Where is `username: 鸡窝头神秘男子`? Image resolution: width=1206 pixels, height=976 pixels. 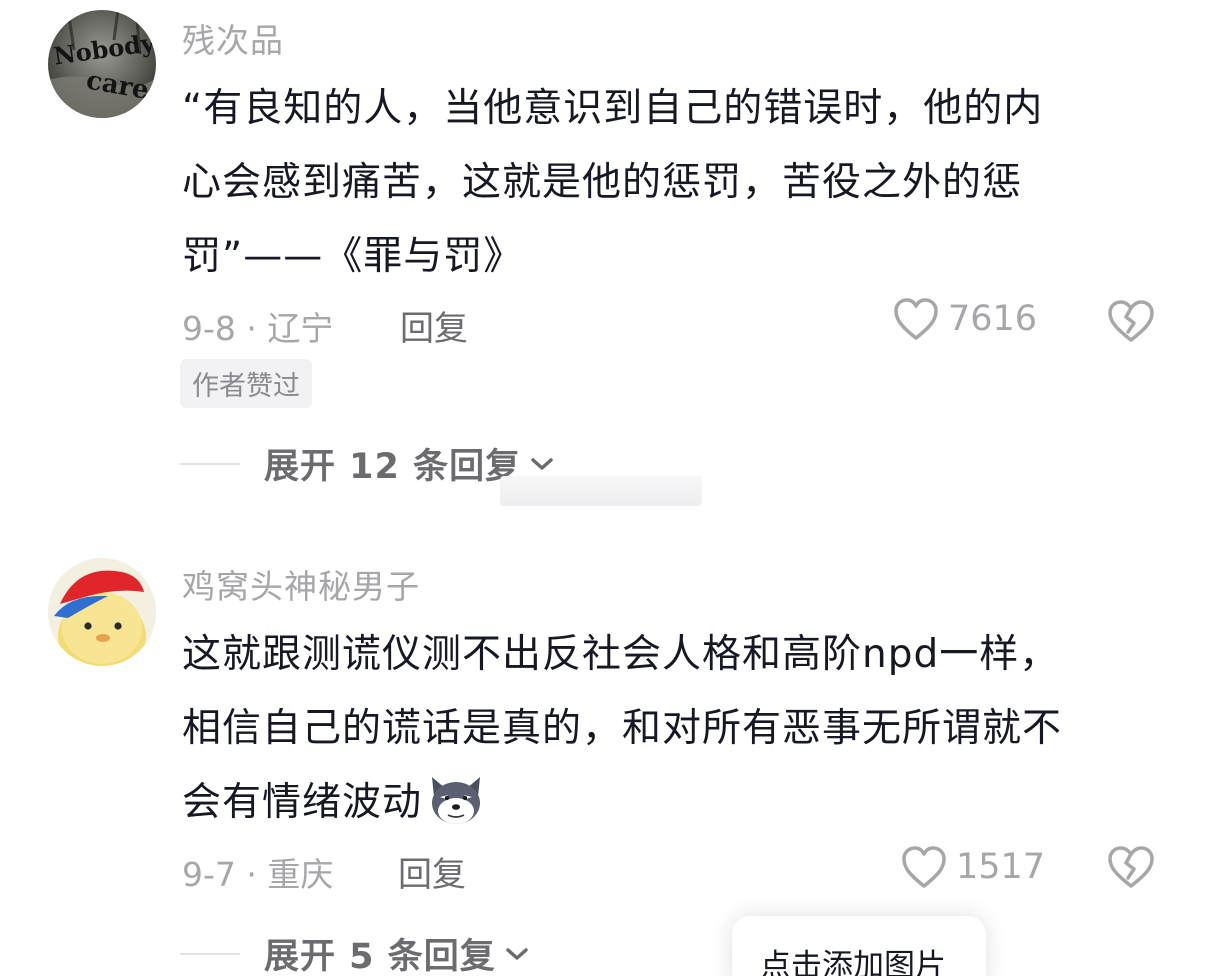
username: 鸡窝头神秘男子 is located at coordinates (301, 584).